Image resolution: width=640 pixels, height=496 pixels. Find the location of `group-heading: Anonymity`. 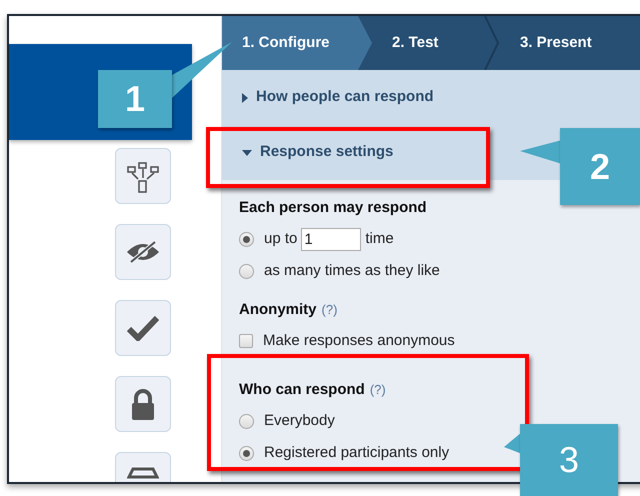

group-heading: Anonymity is located at coordinates (278, 310).